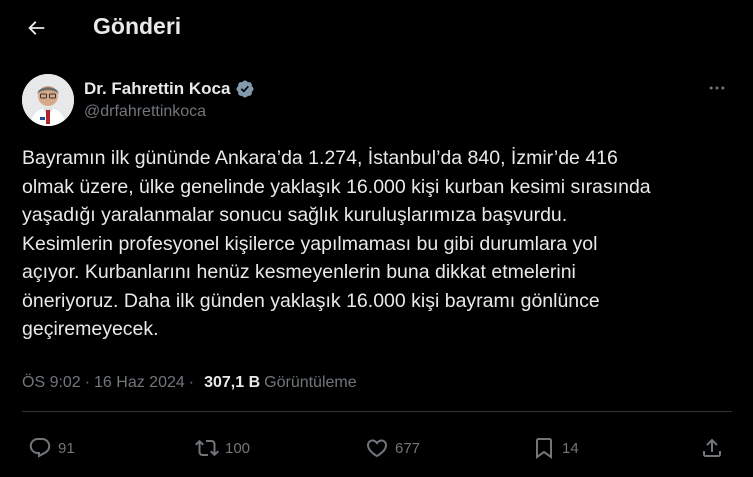 The width and height of the screenshot is (753, 477). What do you see at coordinates (310, 382) in the screenshot?
I see `views-label: Görüntüleme` at bounding box center [310, 382].